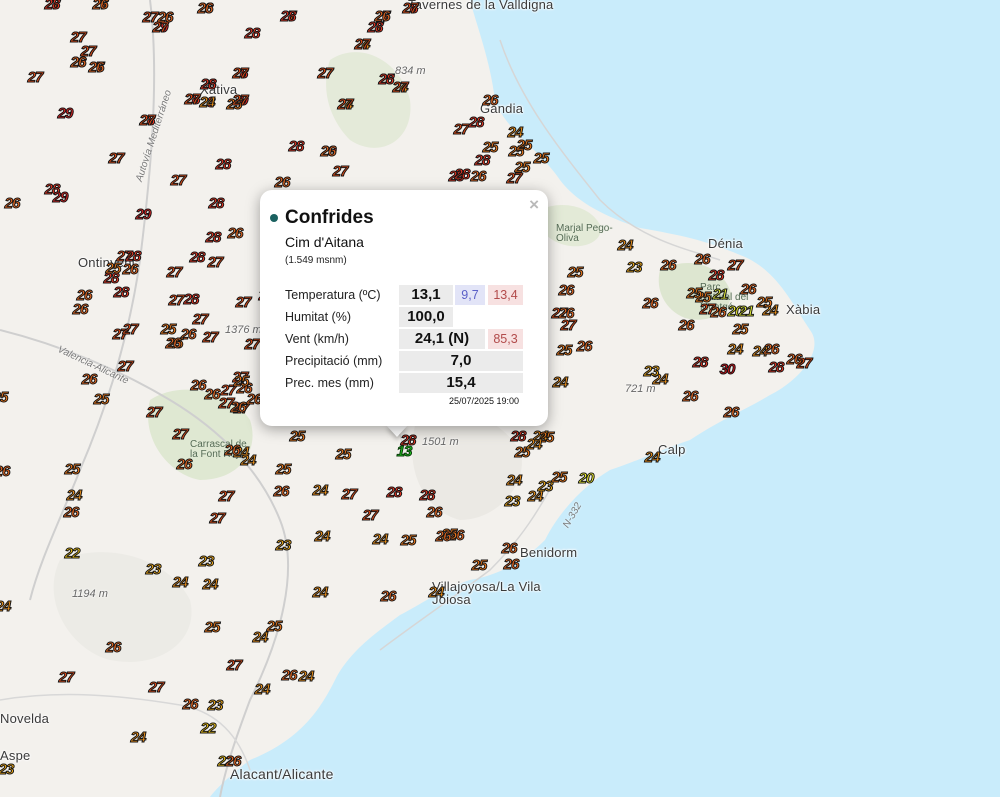 Image resolution: width=1000 pixels, height=797 pixels. What do you see at coordinates (534, 205) in the screenshot?
I see `close-popup-button: ×` at bounding box center [534, 205].